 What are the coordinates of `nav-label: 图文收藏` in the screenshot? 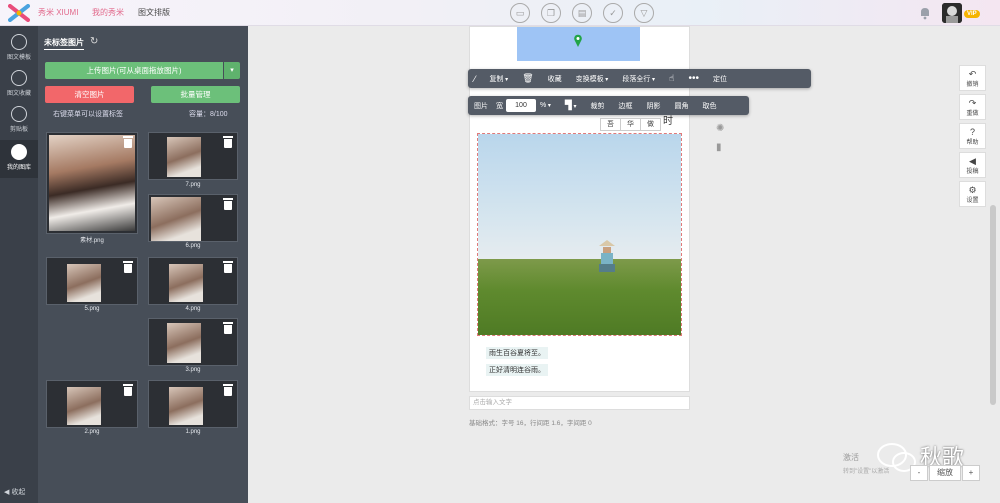 It's located at (18, 94).